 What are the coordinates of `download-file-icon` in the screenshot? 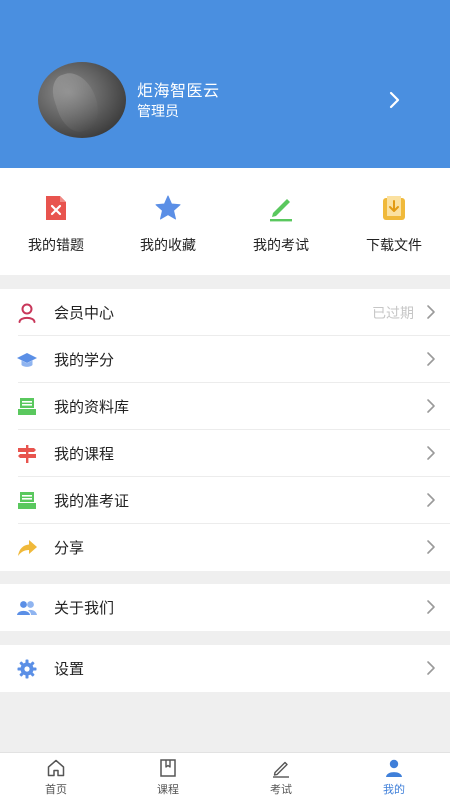 It's located at (394, 208).